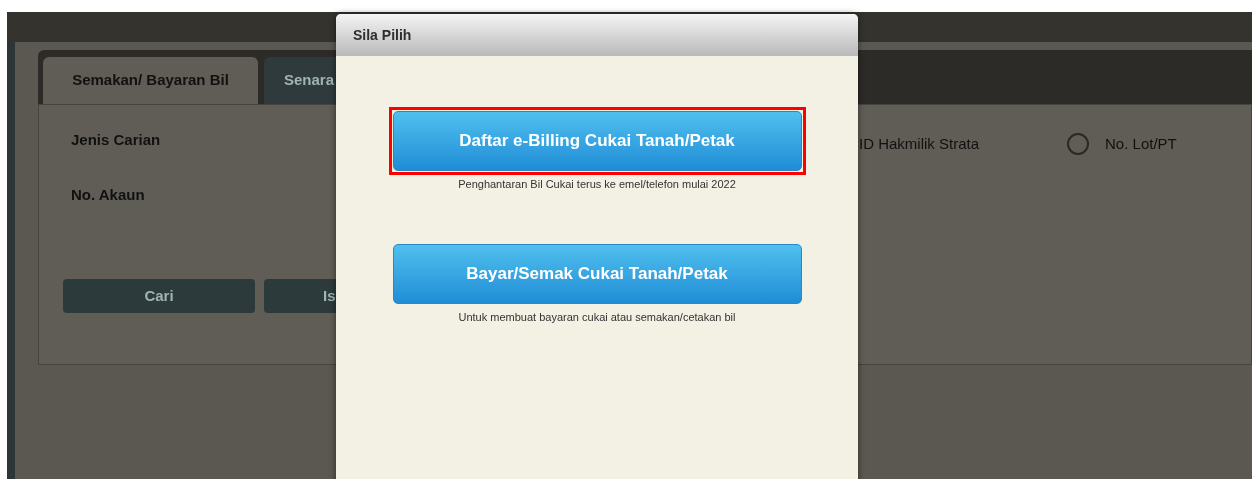  Describe the element at coordinates (116, 140) in the screenshot. I see `field-label: Jenis Carian` at that location.